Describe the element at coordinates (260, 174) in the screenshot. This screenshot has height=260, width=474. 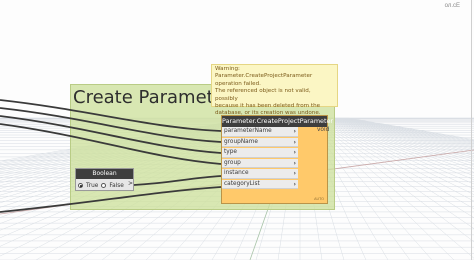
I see `input-port-instance: instance ›` at that location.